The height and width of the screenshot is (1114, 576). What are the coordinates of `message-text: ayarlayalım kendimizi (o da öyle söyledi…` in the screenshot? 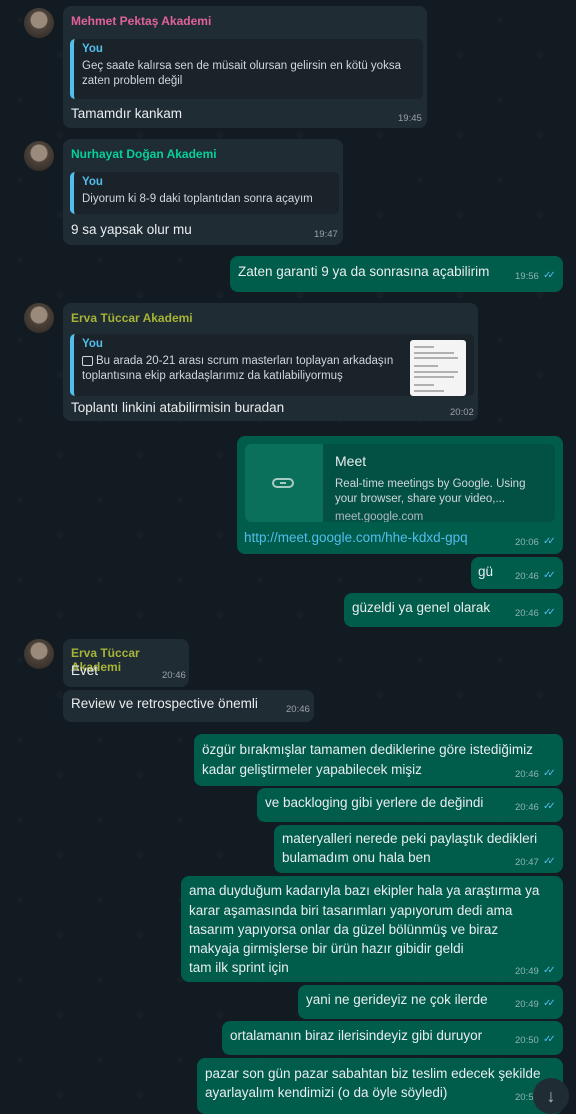 It's located at (326, 1092).